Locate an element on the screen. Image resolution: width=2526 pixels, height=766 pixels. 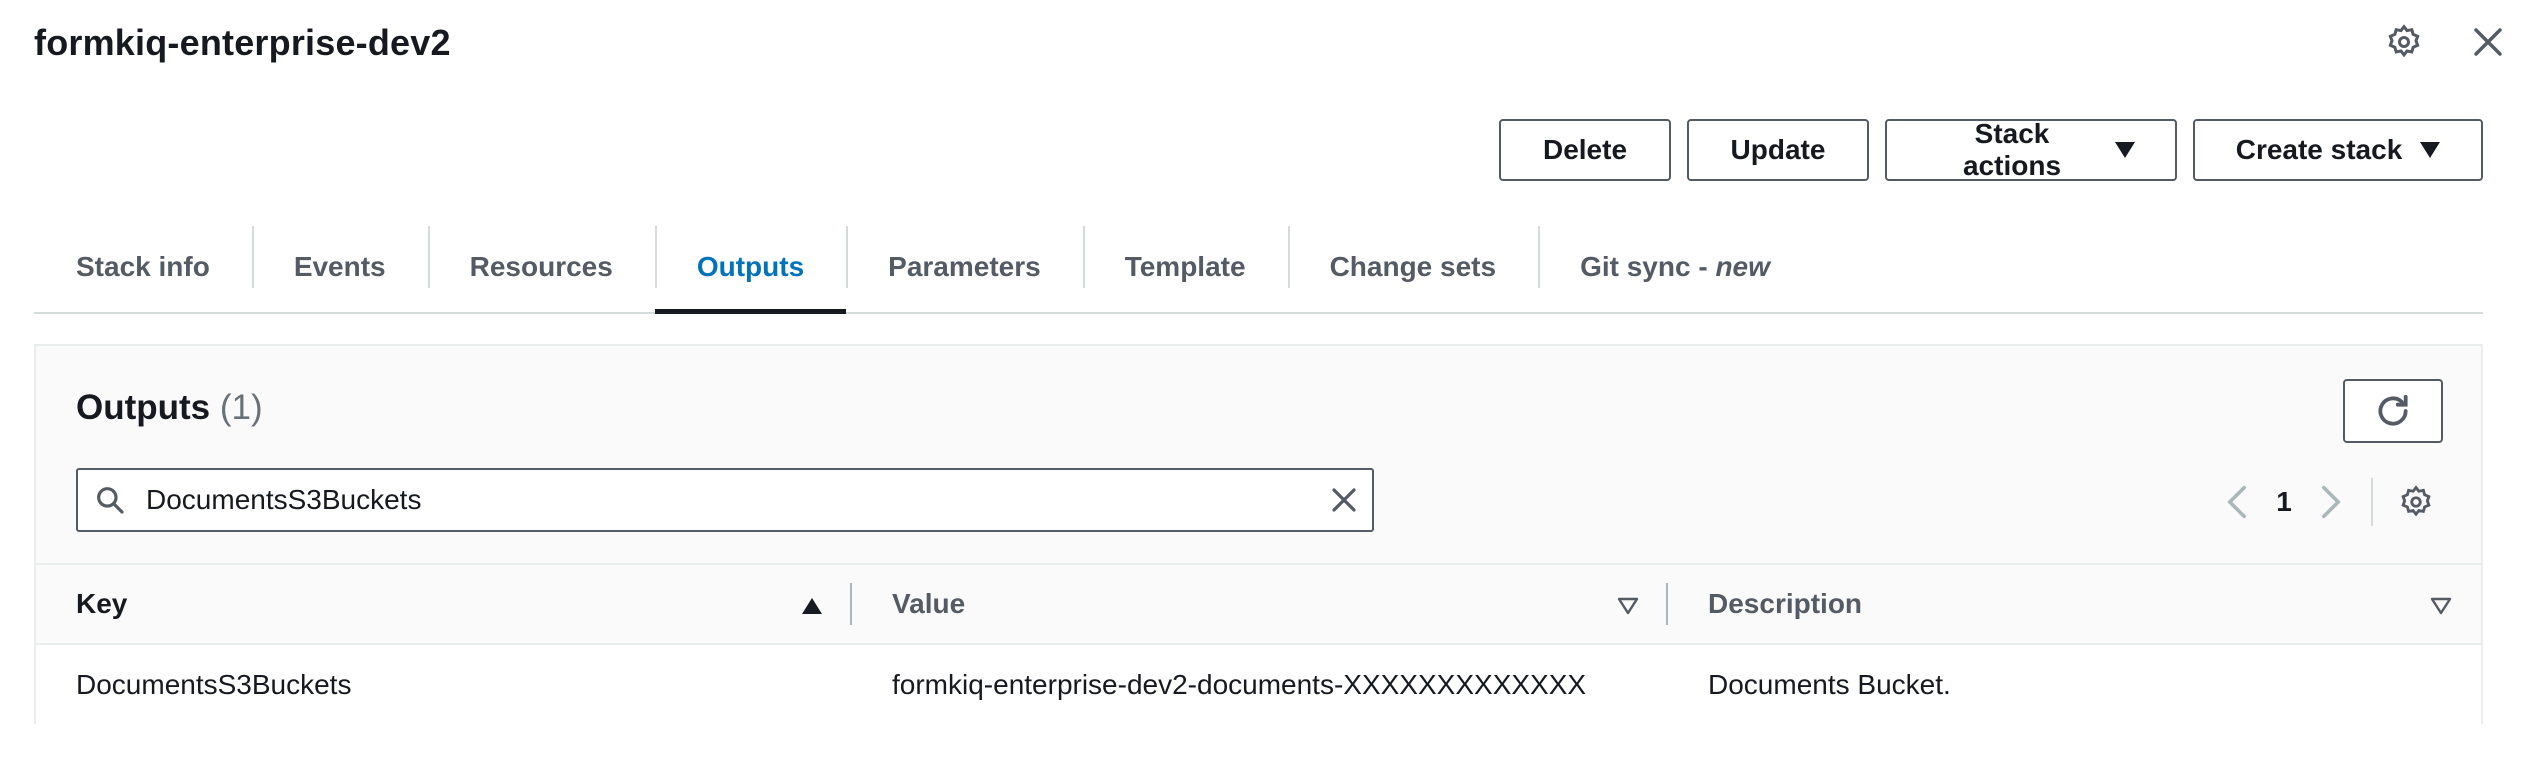
column-description-label: Description is located at coordinates (1785, 603).